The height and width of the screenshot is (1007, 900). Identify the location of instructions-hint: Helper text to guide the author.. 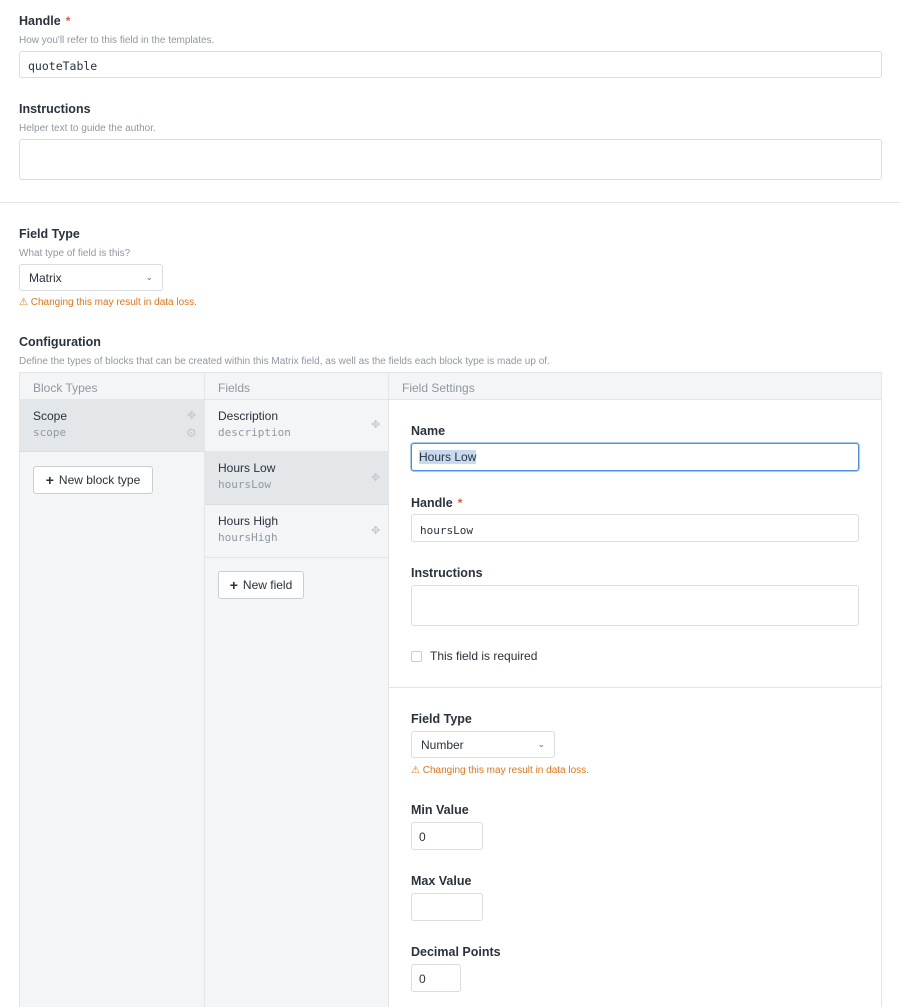
(87, 128).